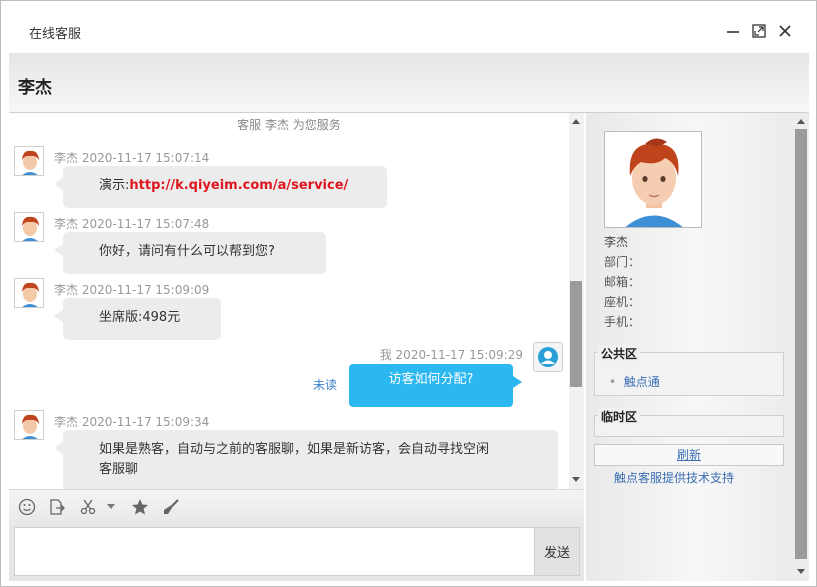 This screenshot has height=587, width=817. I want to click on chevron-down-icon, so click(111, 507).